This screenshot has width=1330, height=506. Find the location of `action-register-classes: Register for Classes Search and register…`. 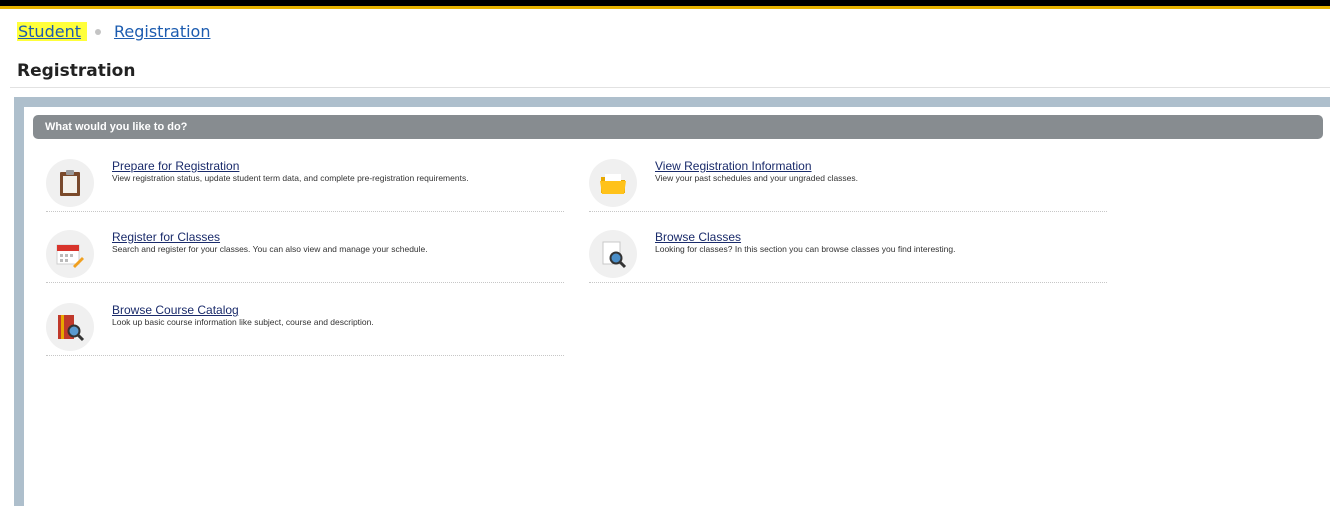

action-register-classes: Register for Classes Search and register… is located at coordinates (305, 256).